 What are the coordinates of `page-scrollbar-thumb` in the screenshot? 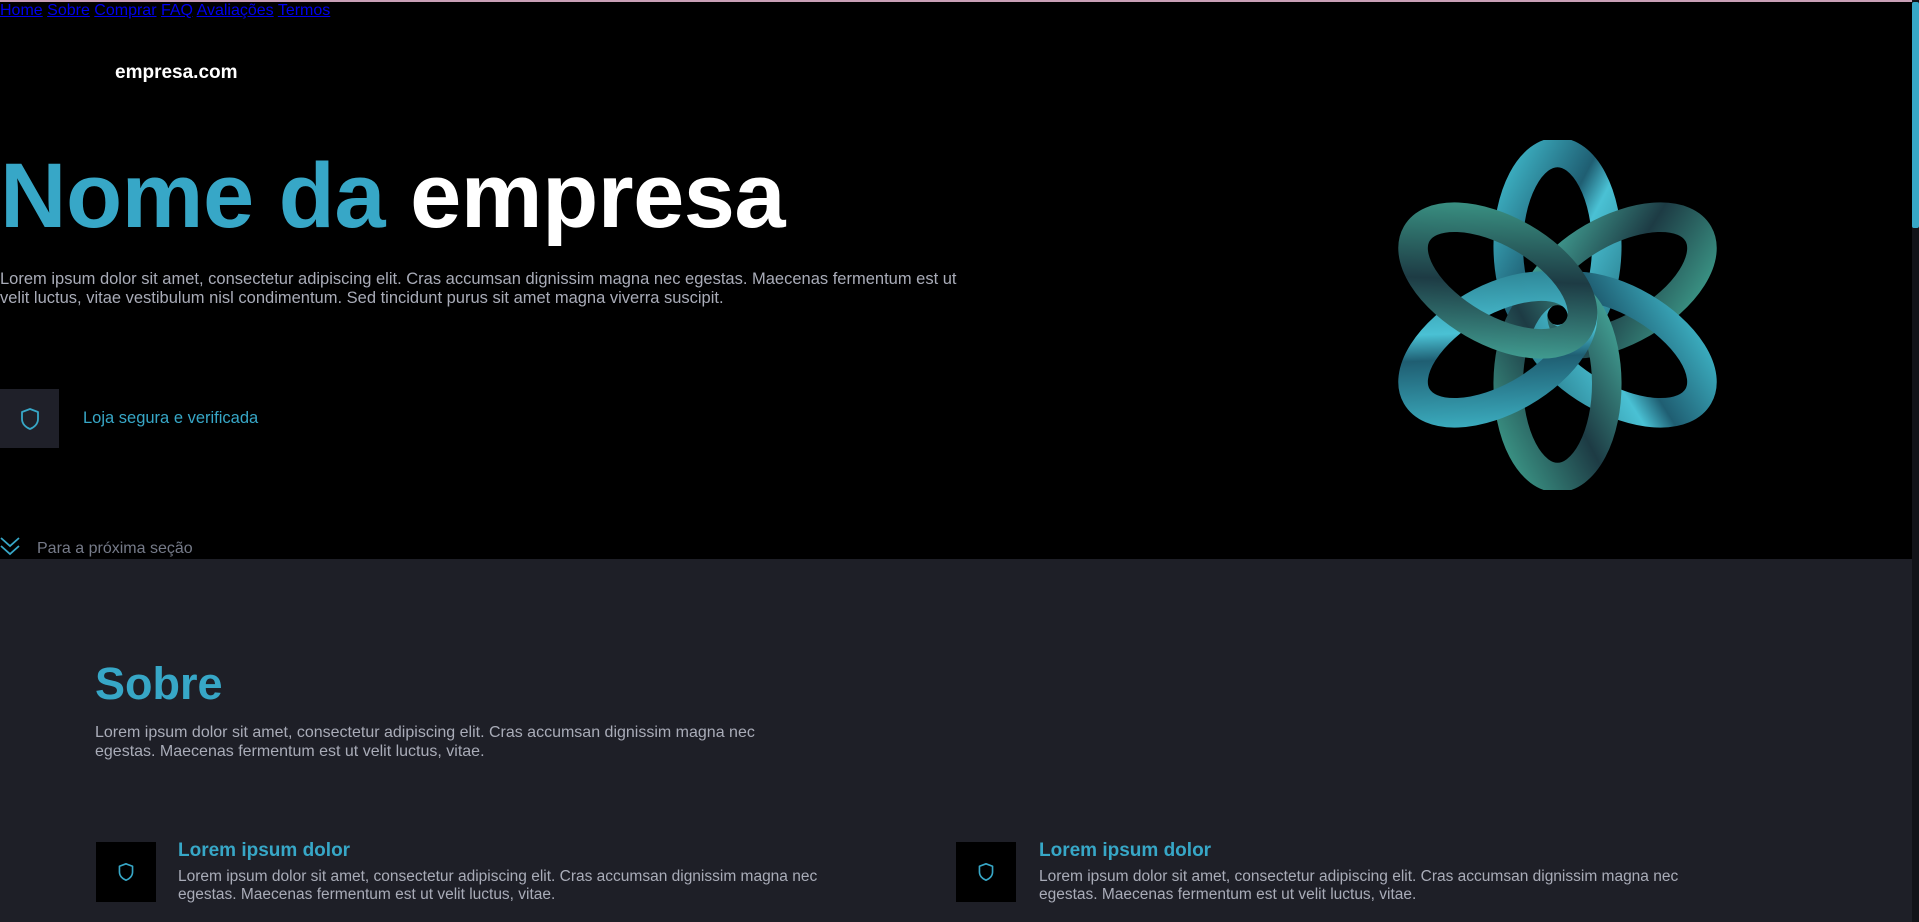 It's located at (1915, 115).